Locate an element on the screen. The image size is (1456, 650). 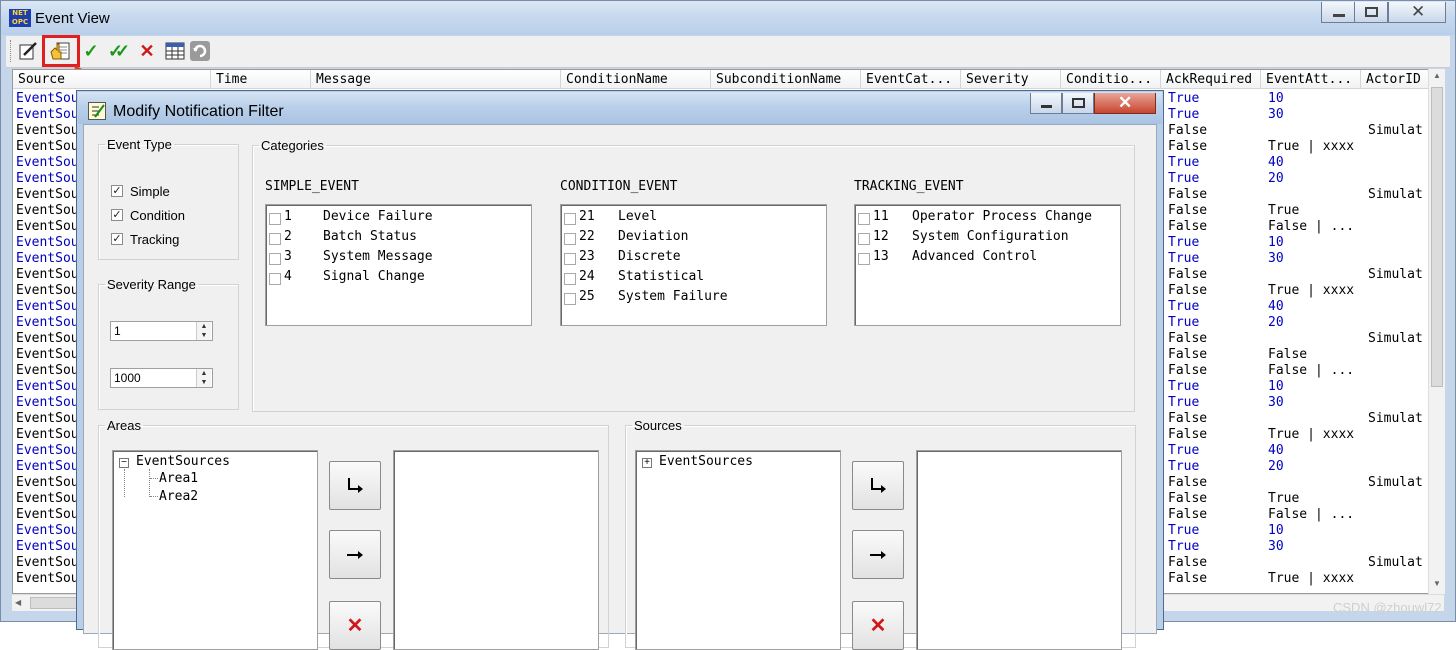
severity-max-input: 1000 ▲ ▼ is located at coordinates (161, 378).